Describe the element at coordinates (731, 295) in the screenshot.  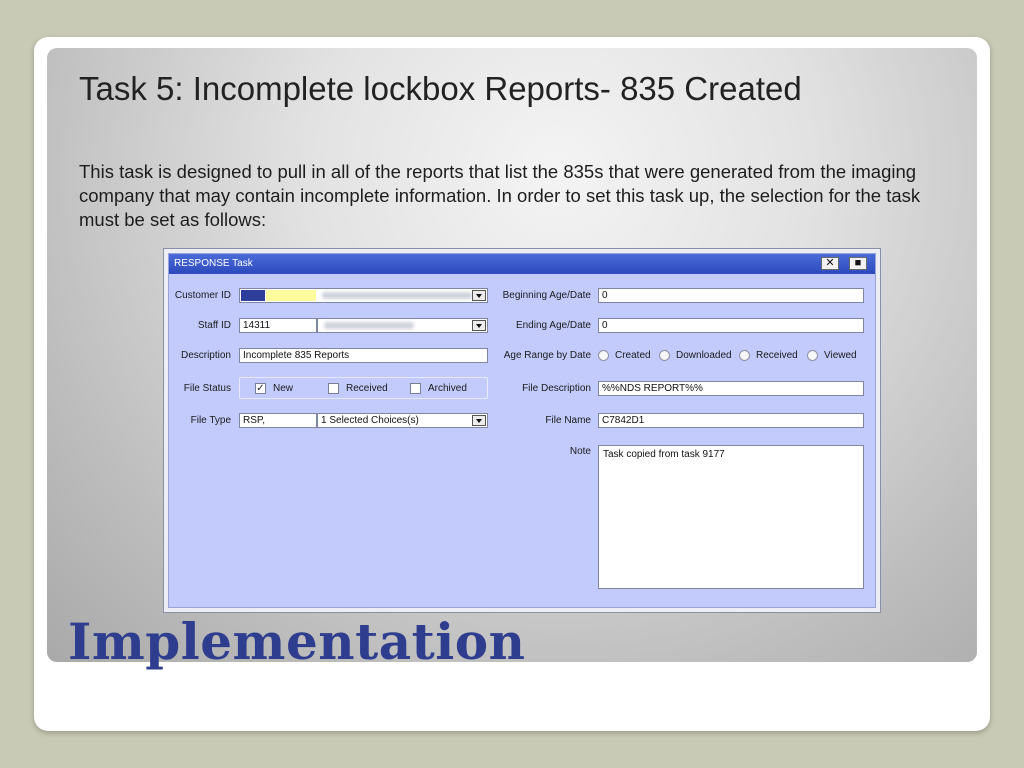
I see `beginning-age-field: 0` at that location.